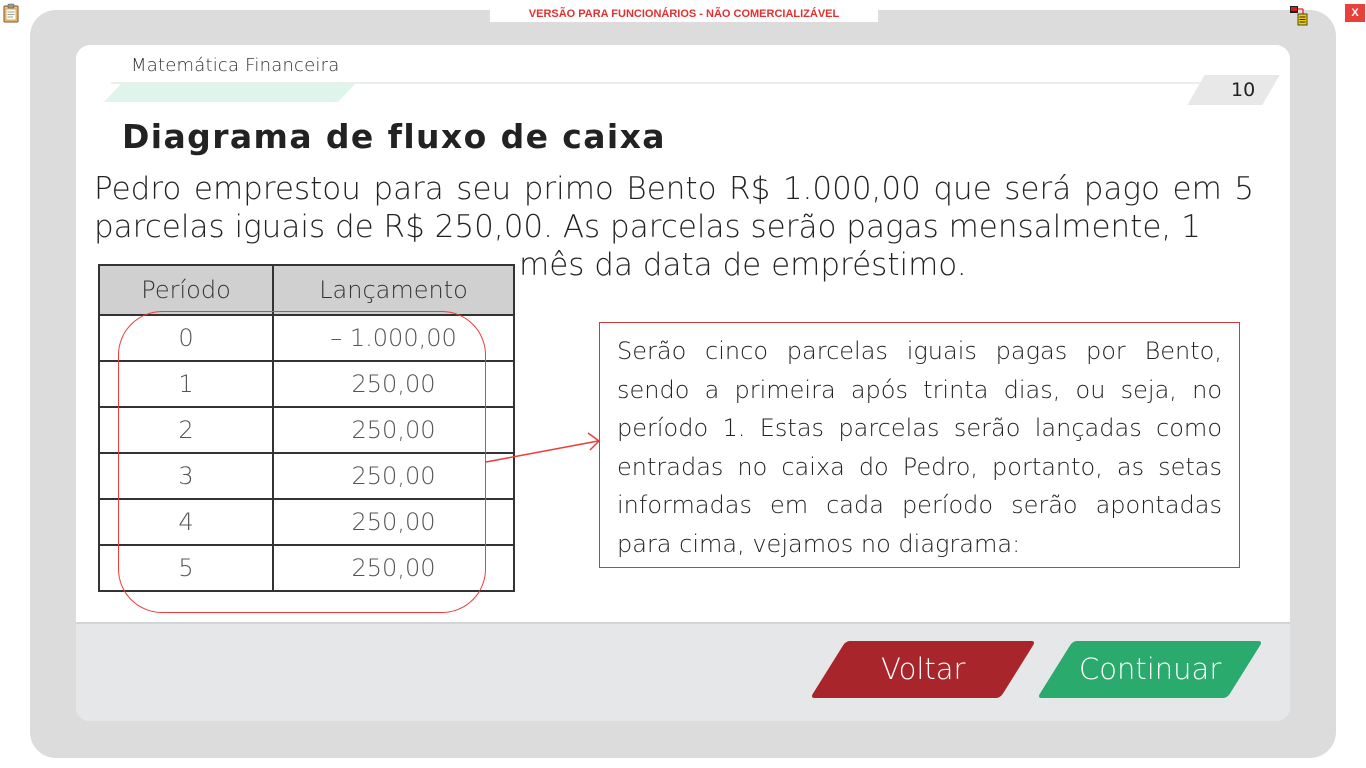 This screenshot has width=1366, height=768. I want to click on table-header-row: Período Lançamento, so click(306, 290).